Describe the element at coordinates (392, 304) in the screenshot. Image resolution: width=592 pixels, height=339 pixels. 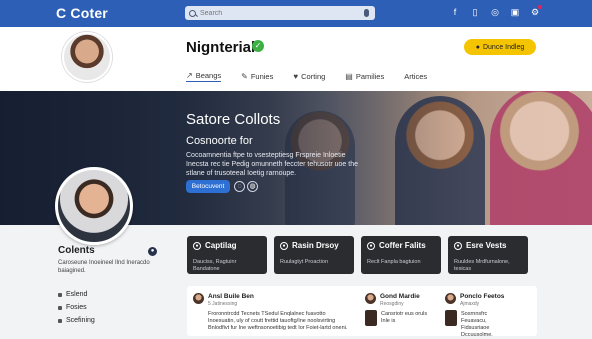
I see `post-meta: Reosgdiny` at that location.